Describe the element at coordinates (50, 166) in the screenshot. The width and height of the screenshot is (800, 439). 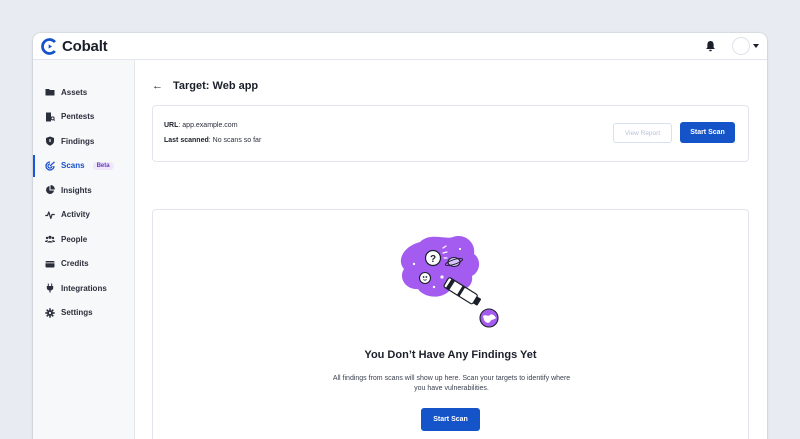
I see `scan-radar-icon` at that location.